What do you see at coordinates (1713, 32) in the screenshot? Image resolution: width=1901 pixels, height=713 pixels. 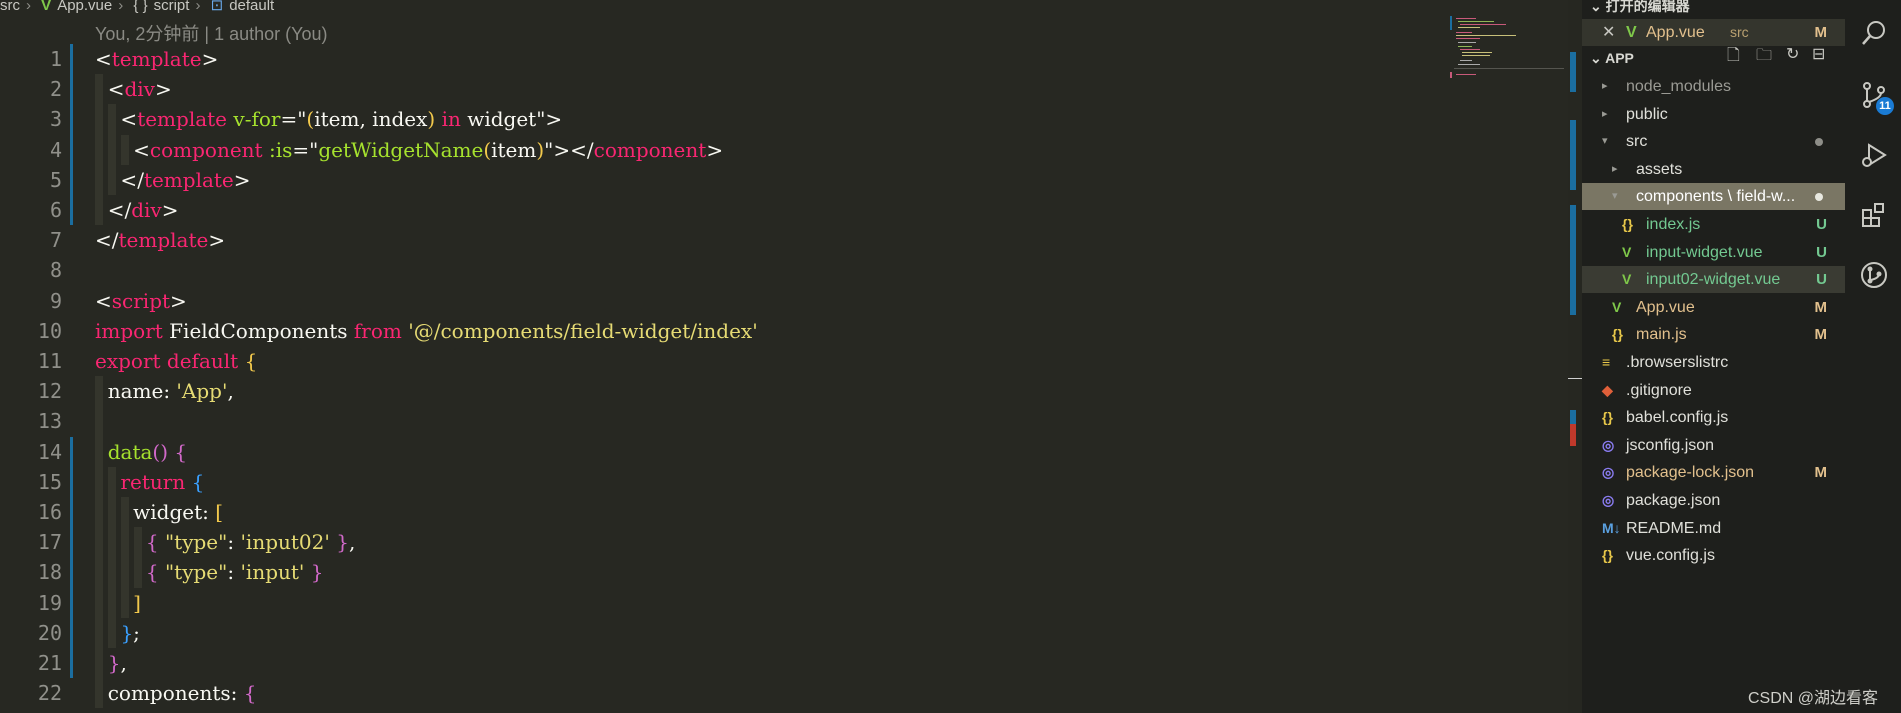 I see `open-editor-item: ✕ V App.vue src M` at bounding box center [1713, 32].